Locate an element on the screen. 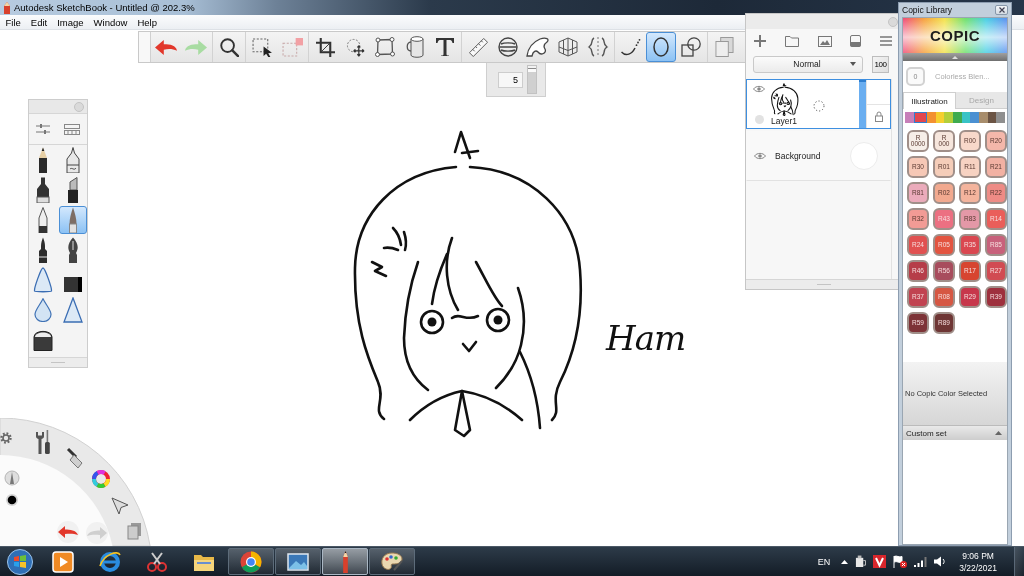  copy-icon is located at coordinates (724, 47).